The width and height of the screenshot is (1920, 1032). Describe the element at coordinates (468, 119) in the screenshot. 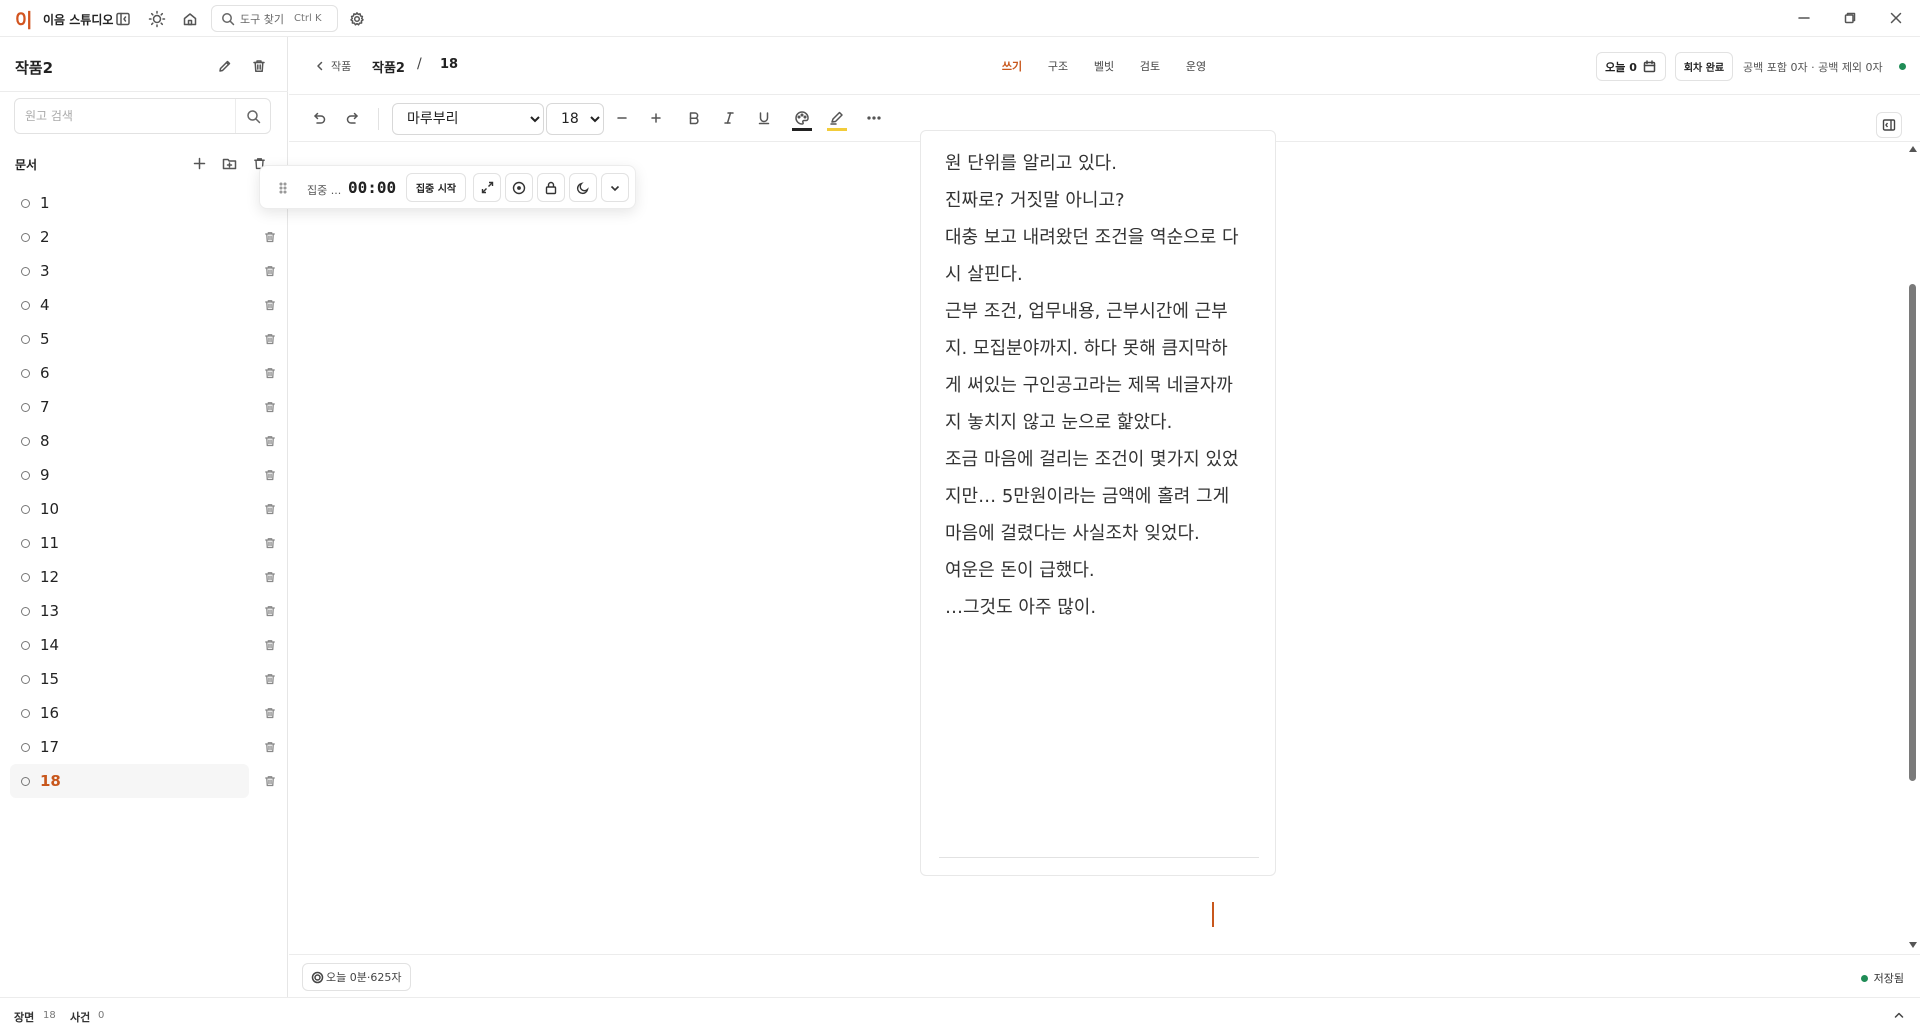

I see `font-family-select: 마루부리` at that location.